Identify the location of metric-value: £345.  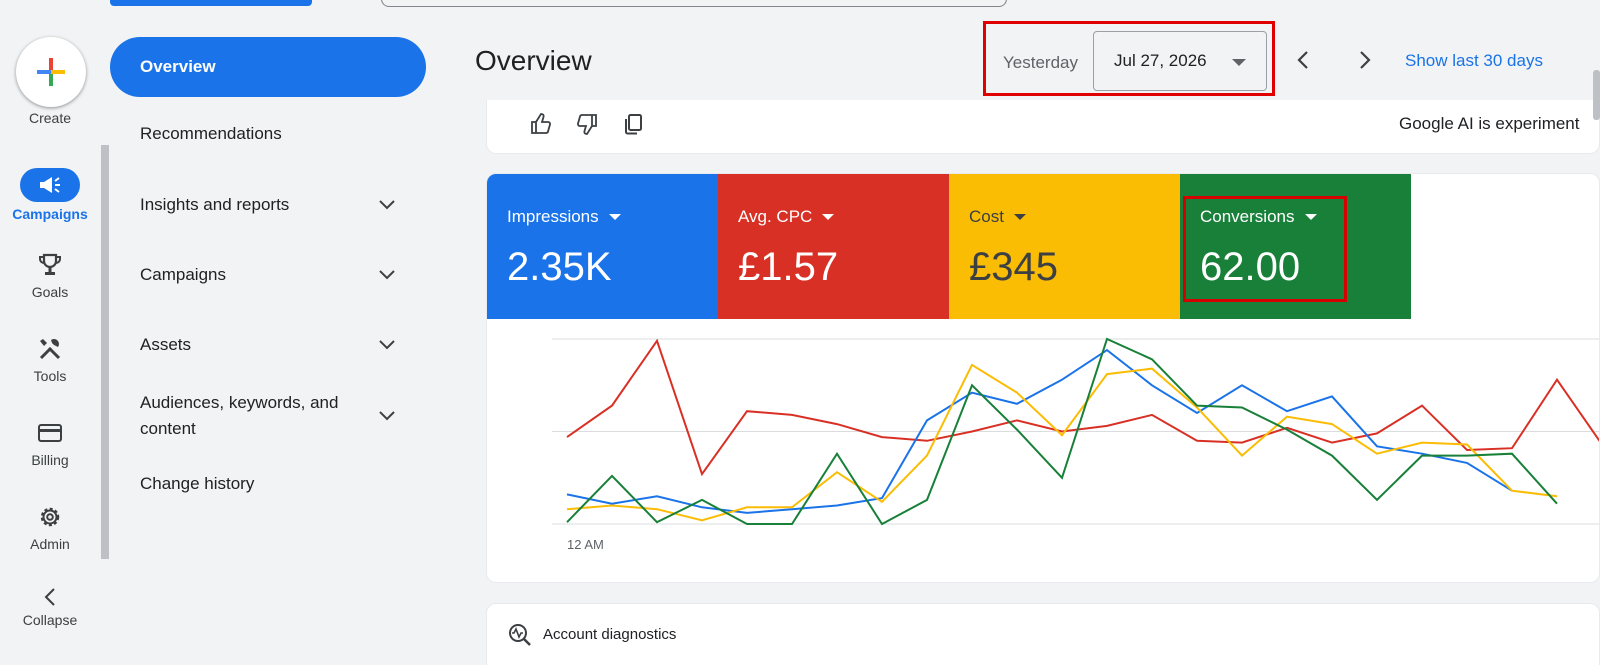
(1013, 267).